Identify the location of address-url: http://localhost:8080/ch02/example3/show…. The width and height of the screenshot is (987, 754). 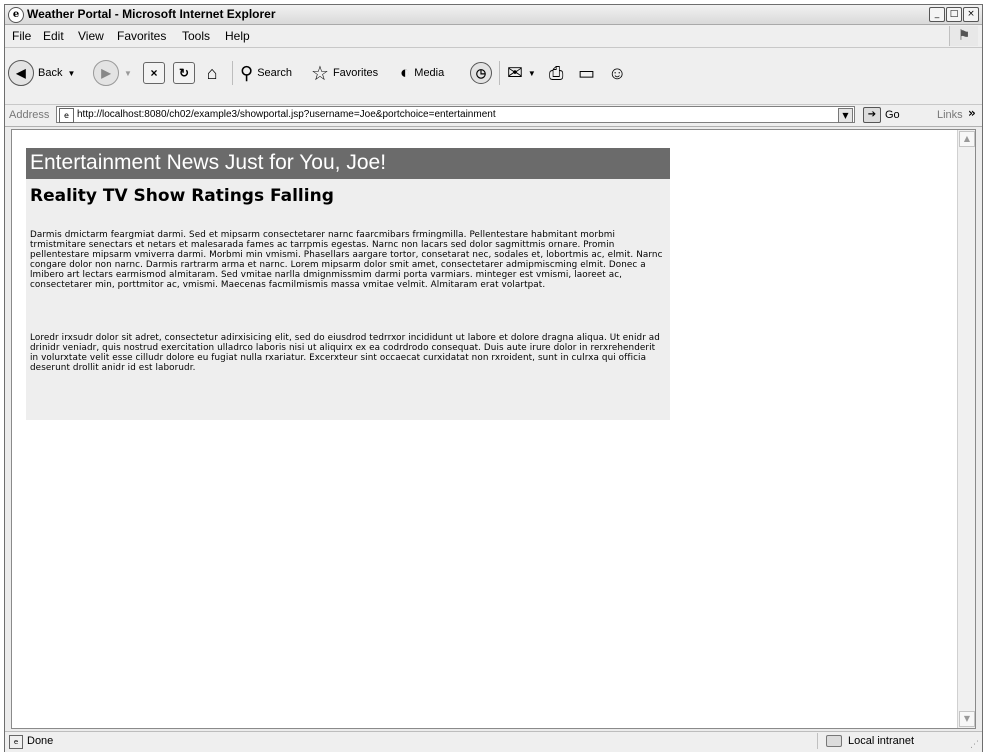
(286, 114).